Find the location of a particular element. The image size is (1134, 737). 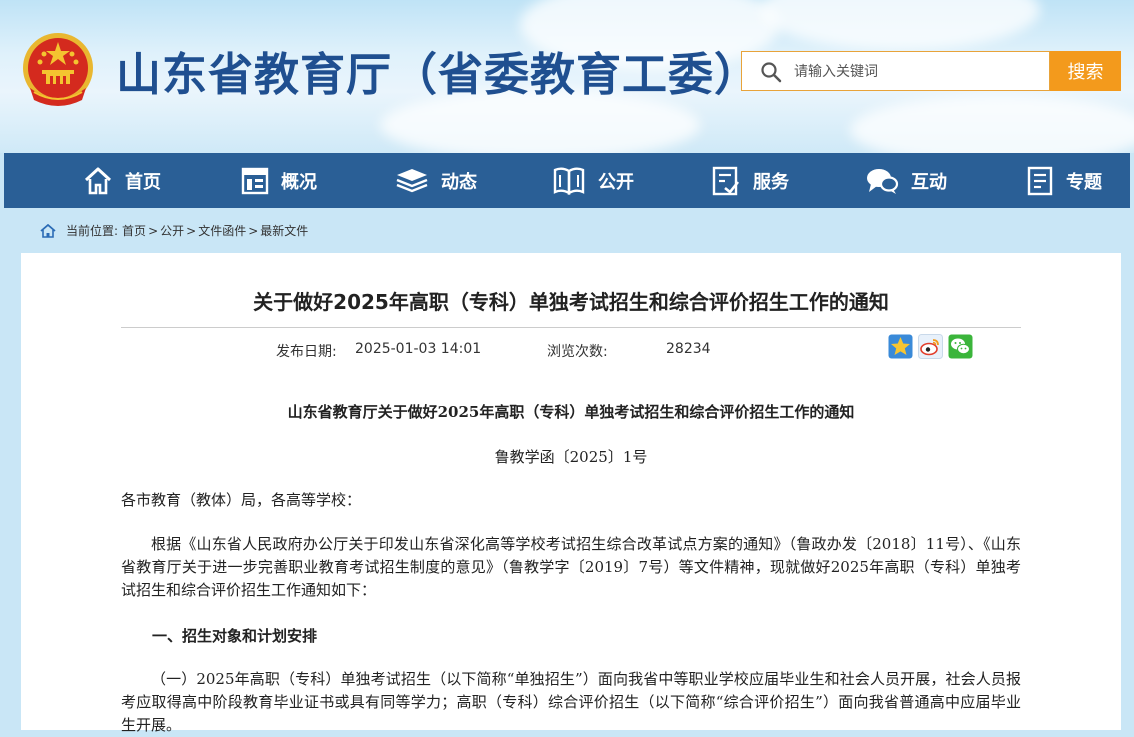

breadcrumb-home-icon is located at coordinates (48, 230).